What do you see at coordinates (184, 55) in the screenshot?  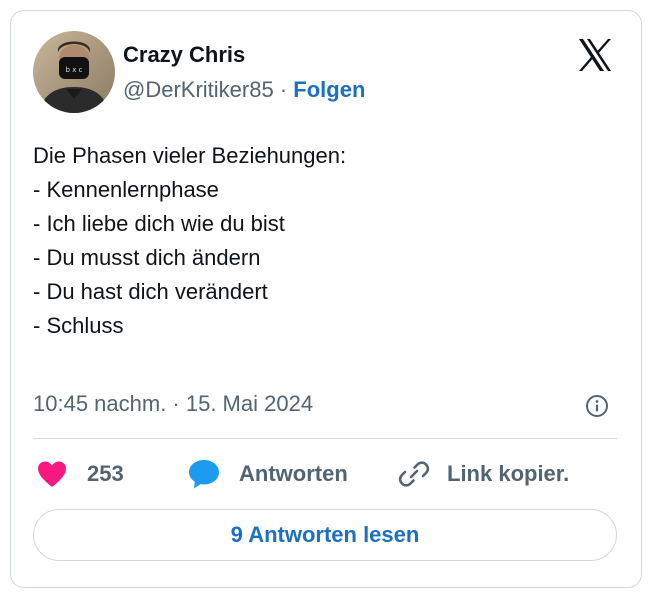 I see `author-name: Crazy Chris` at bounding box center [184, 55].